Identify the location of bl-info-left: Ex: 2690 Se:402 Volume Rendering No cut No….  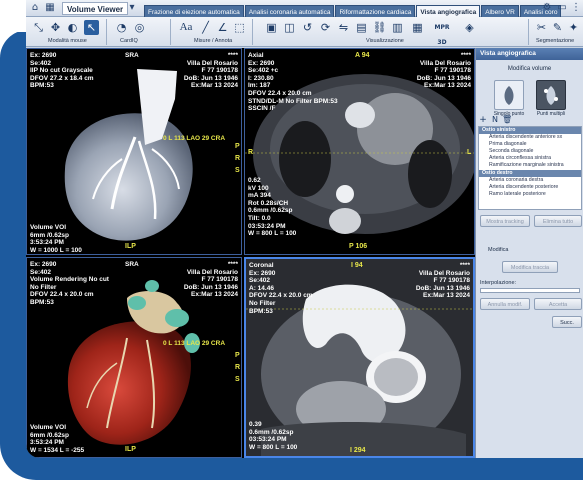
(69, 283).